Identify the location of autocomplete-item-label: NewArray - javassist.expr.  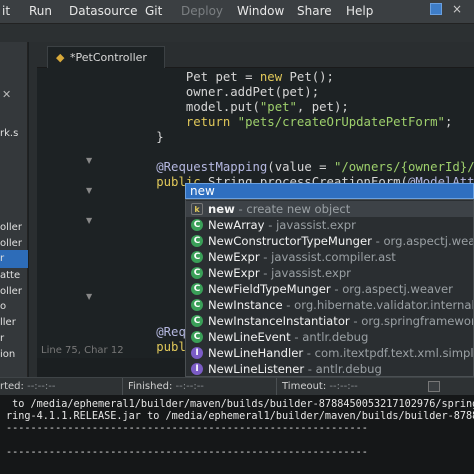
(282, 225).